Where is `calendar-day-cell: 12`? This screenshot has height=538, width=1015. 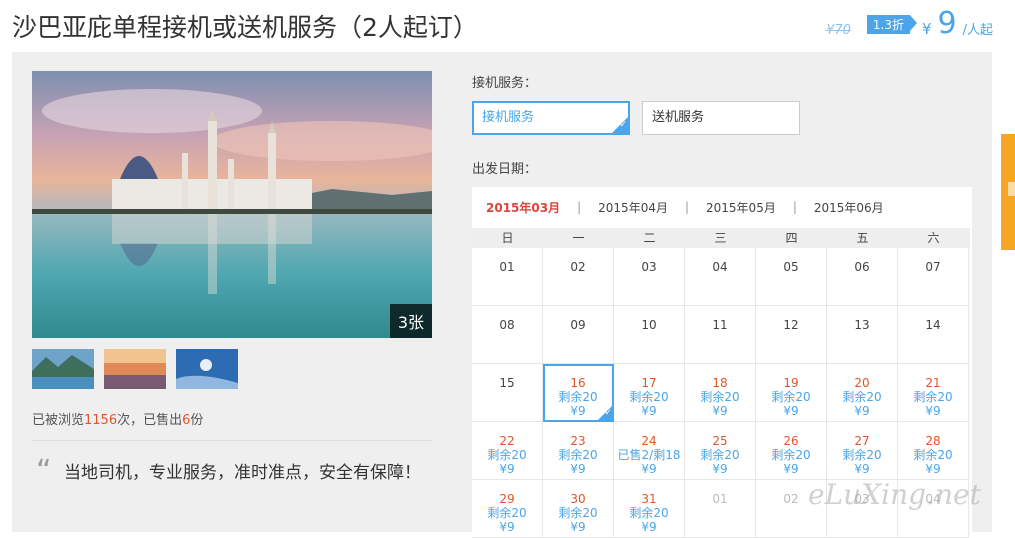
calendar-day-cell: 12 is located at coordinates (791, 335).